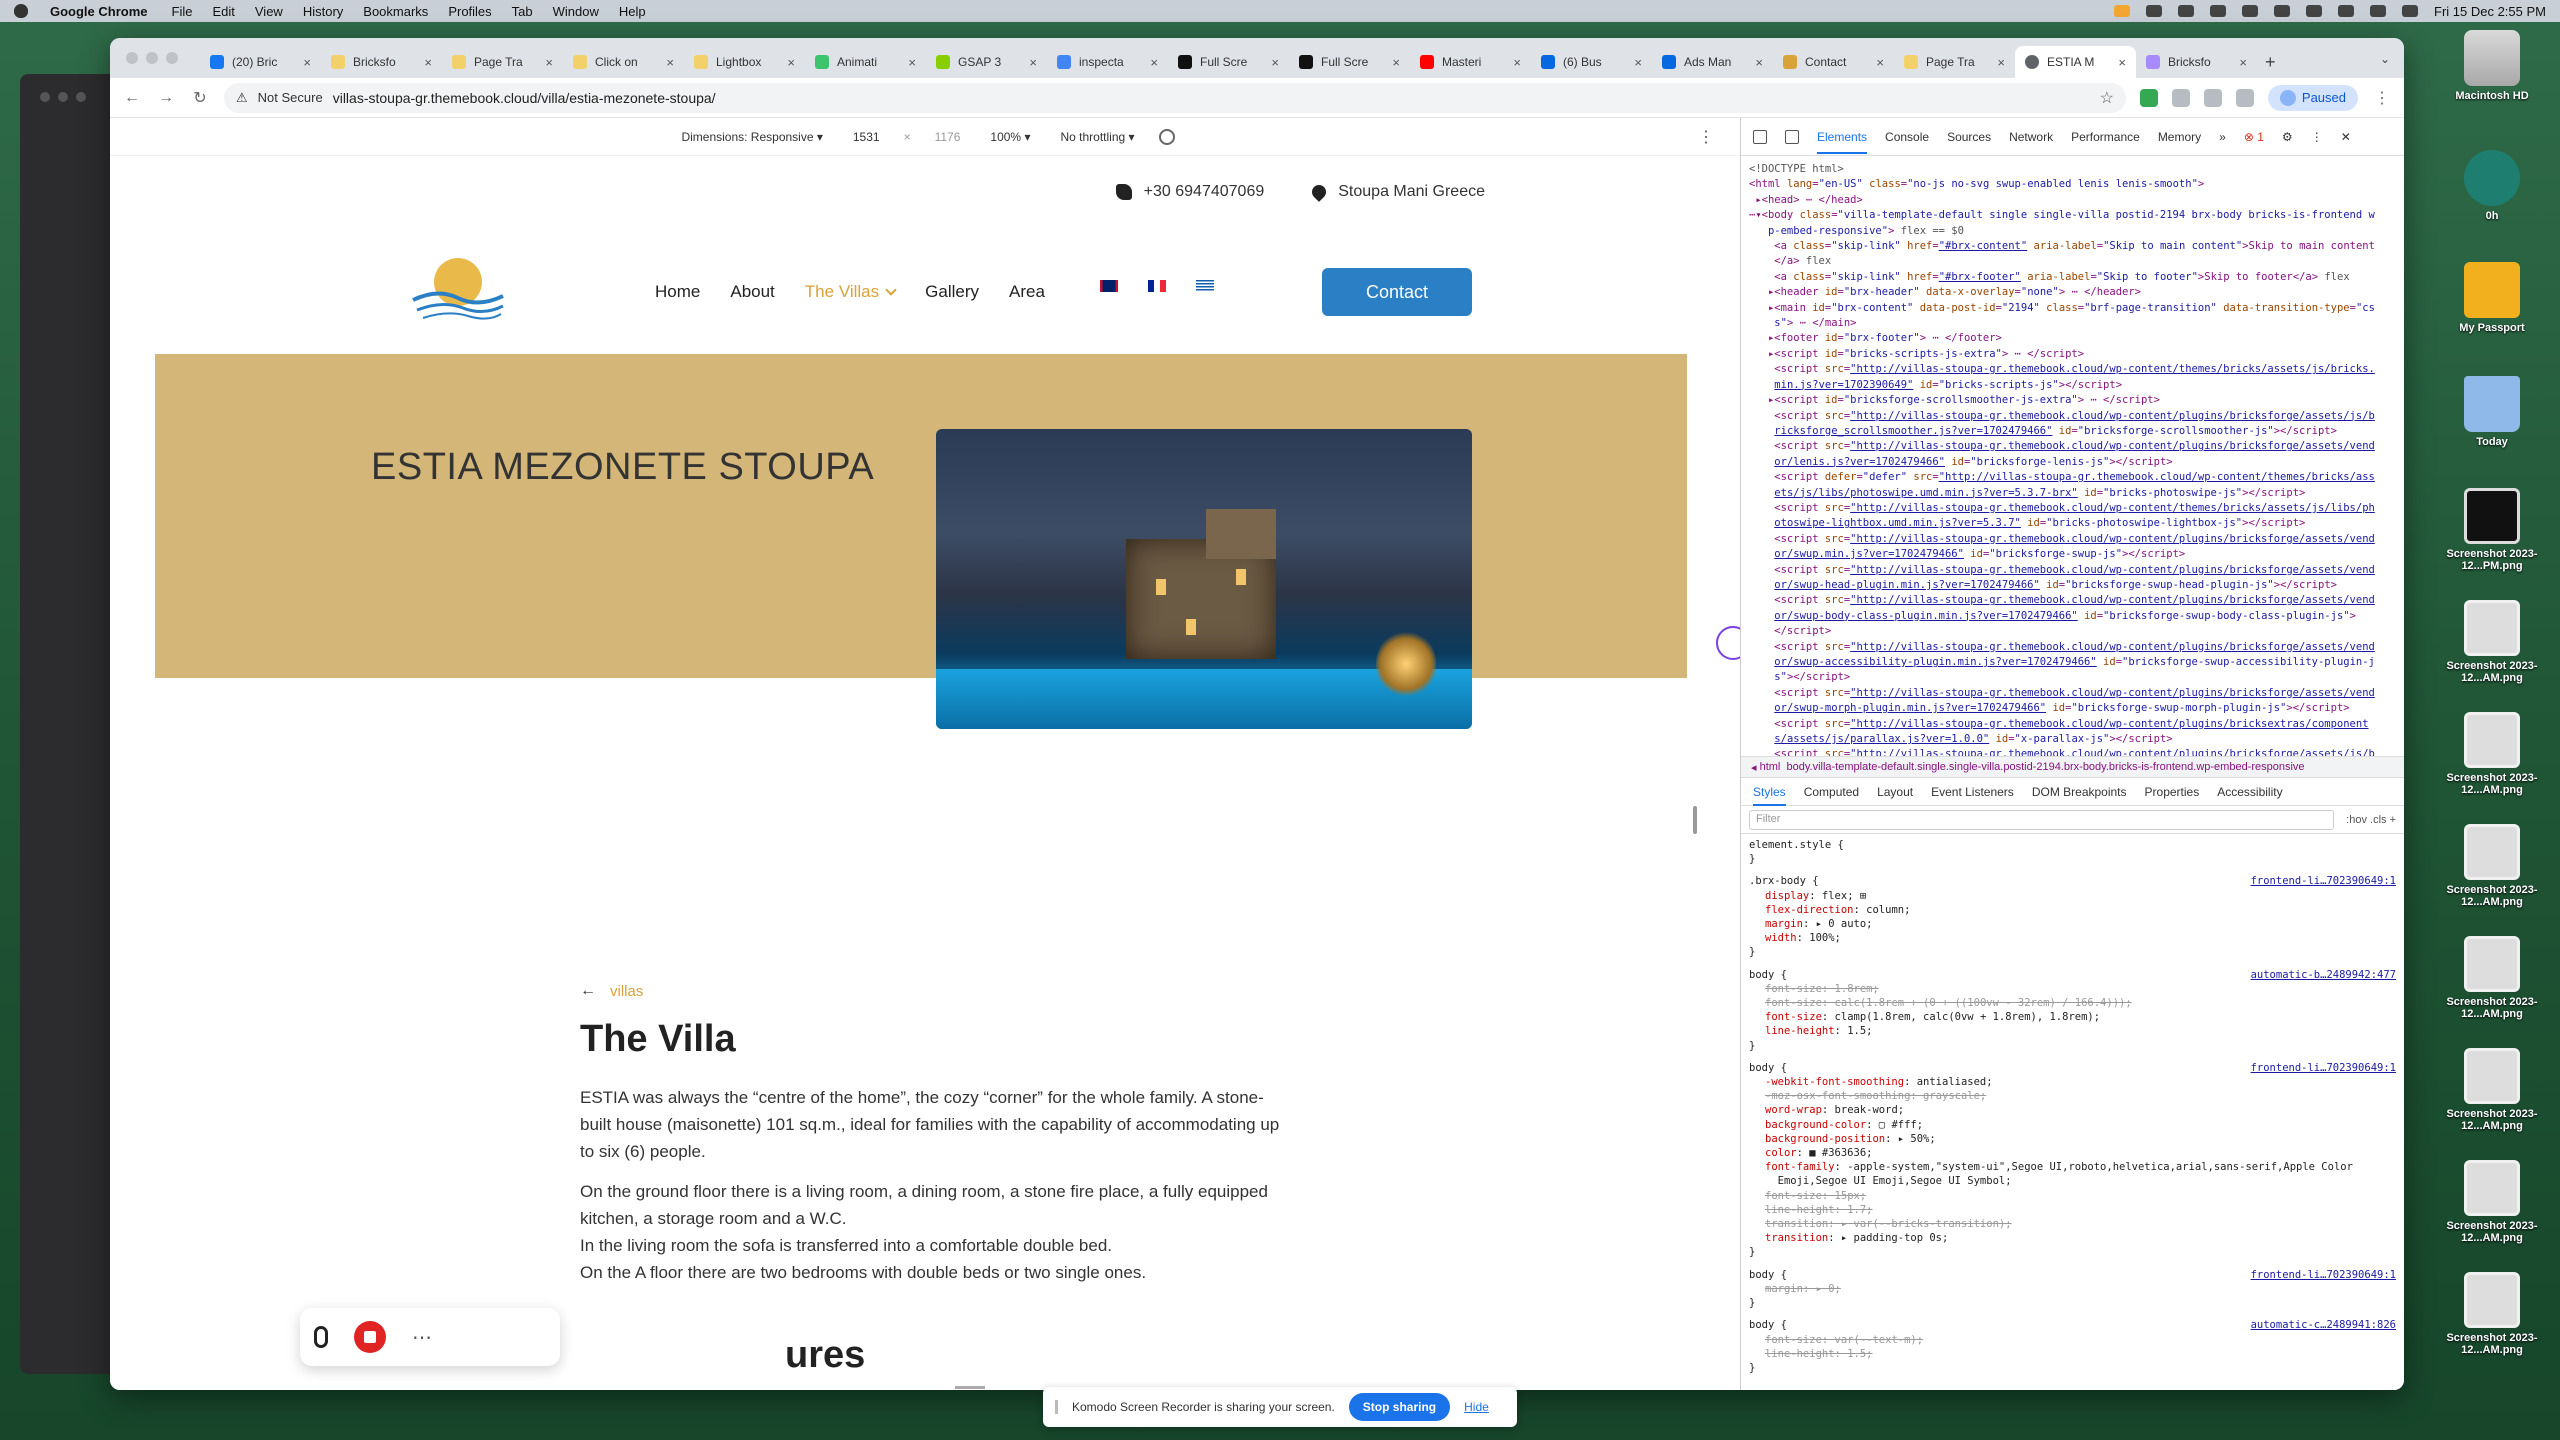 The image size is (2560, 1440). I want to click on styles-filter-input: Filter, so click(2042, 819).